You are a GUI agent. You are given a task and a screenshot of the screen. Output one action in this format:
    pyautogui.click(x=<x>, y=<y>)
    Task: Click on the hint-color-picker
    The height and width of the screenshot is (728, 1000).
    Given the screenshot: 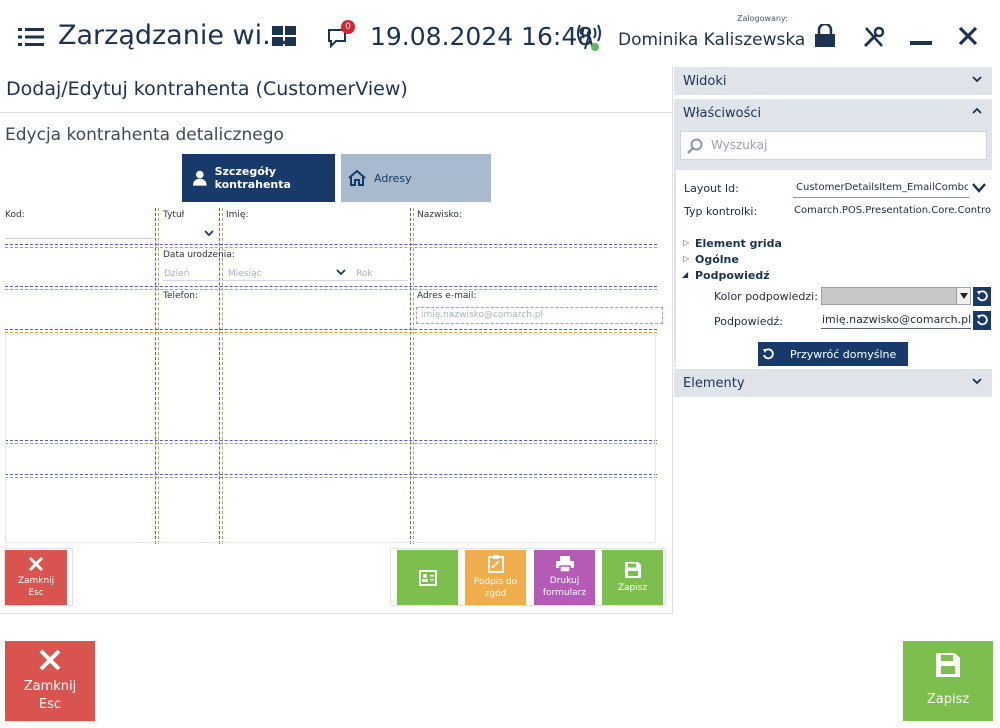 What is the action you would take?
    pyautogui.click(x=896, y=296)
    